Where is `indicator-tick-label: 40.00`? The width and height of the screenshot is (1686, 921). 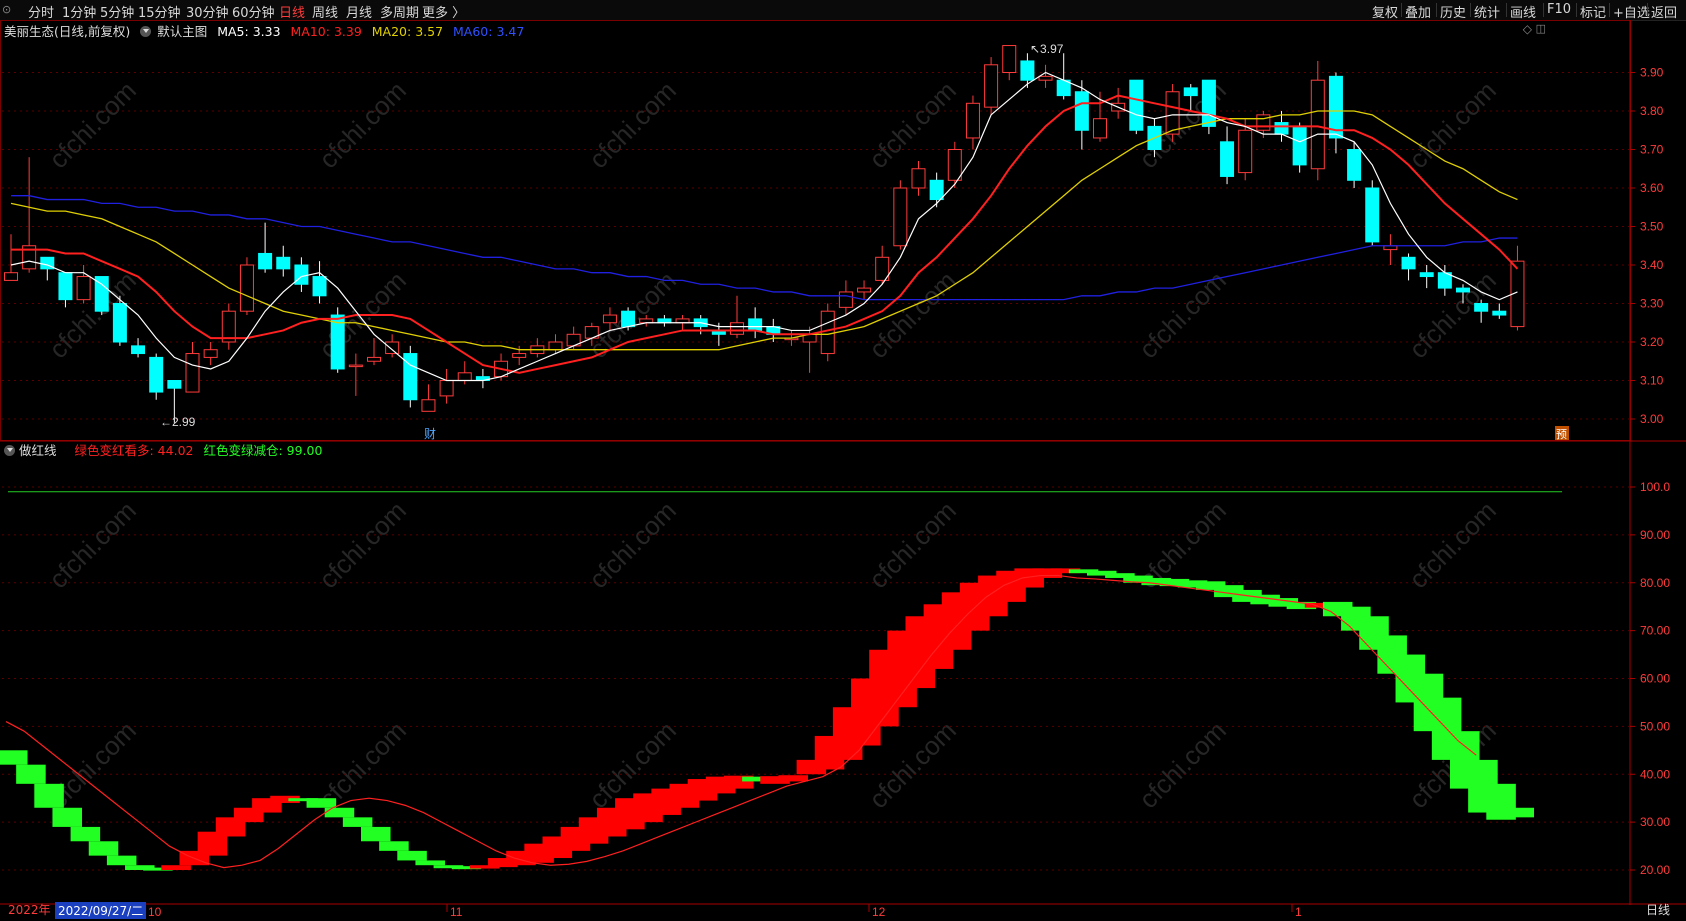
indicator-tick-label: 40.00 is located at coordinates (1655, 774).